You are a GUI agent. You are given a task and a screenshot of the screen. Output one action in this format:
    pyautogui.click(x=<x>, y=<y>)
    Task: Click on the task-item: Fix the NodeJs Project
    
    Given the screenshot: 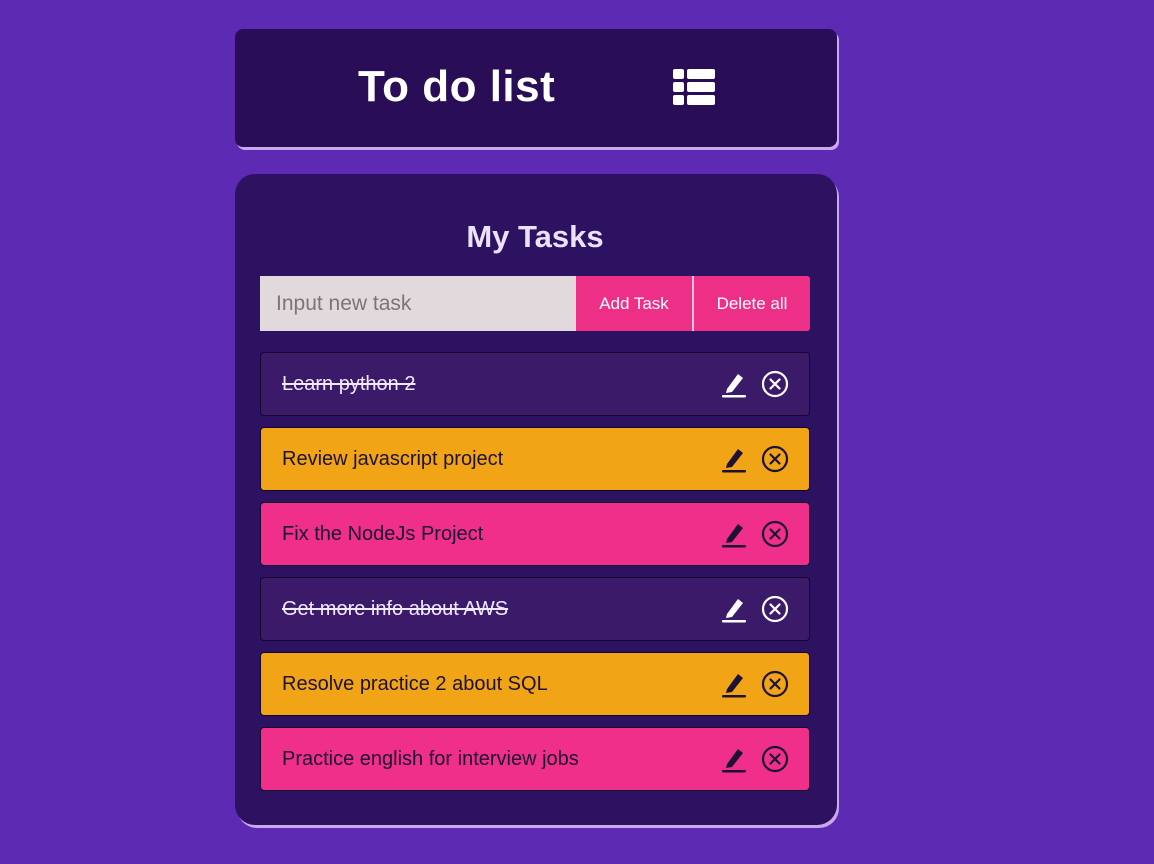 What is the action you would take?
    pyautogui.click(x=535, y=534)
    